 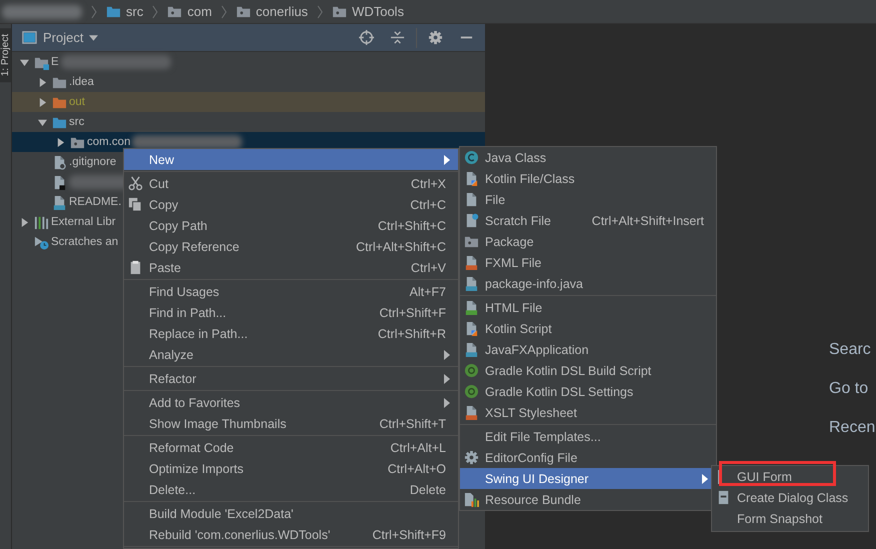 What do you see at coordinates (852, 427) in the screenshot?
I see `hint-text: Recen` at bounding box center [852, 427].